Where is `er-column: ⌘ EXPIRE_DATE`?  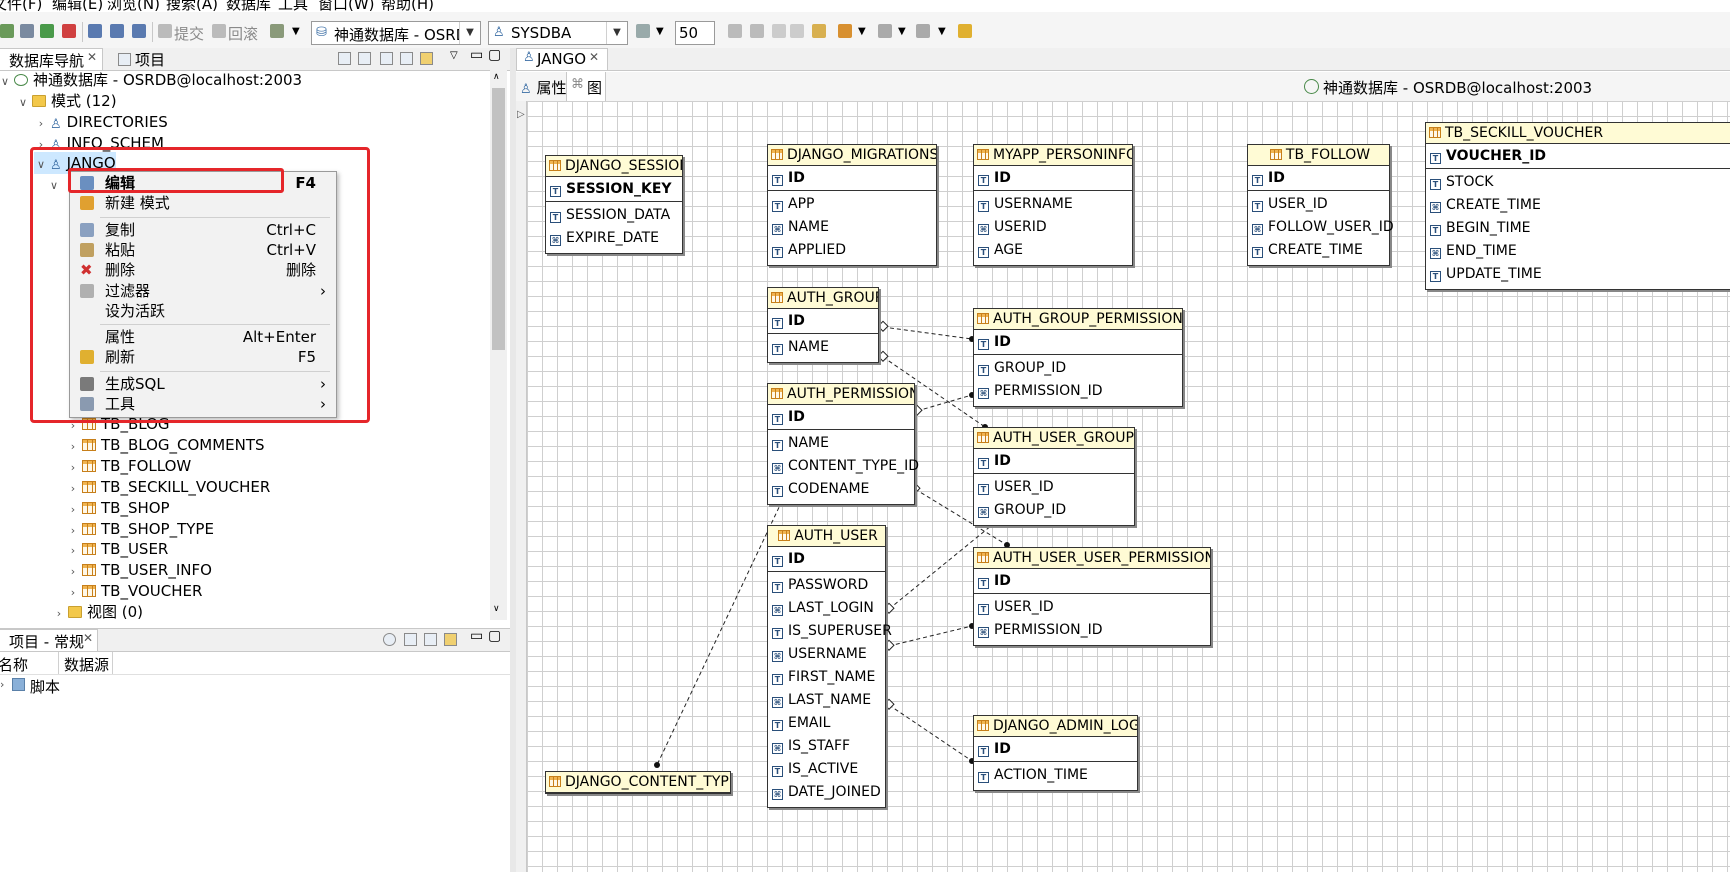 er-column: ⌘ EXPIRE_DATE is located at coordinates (614, 238).